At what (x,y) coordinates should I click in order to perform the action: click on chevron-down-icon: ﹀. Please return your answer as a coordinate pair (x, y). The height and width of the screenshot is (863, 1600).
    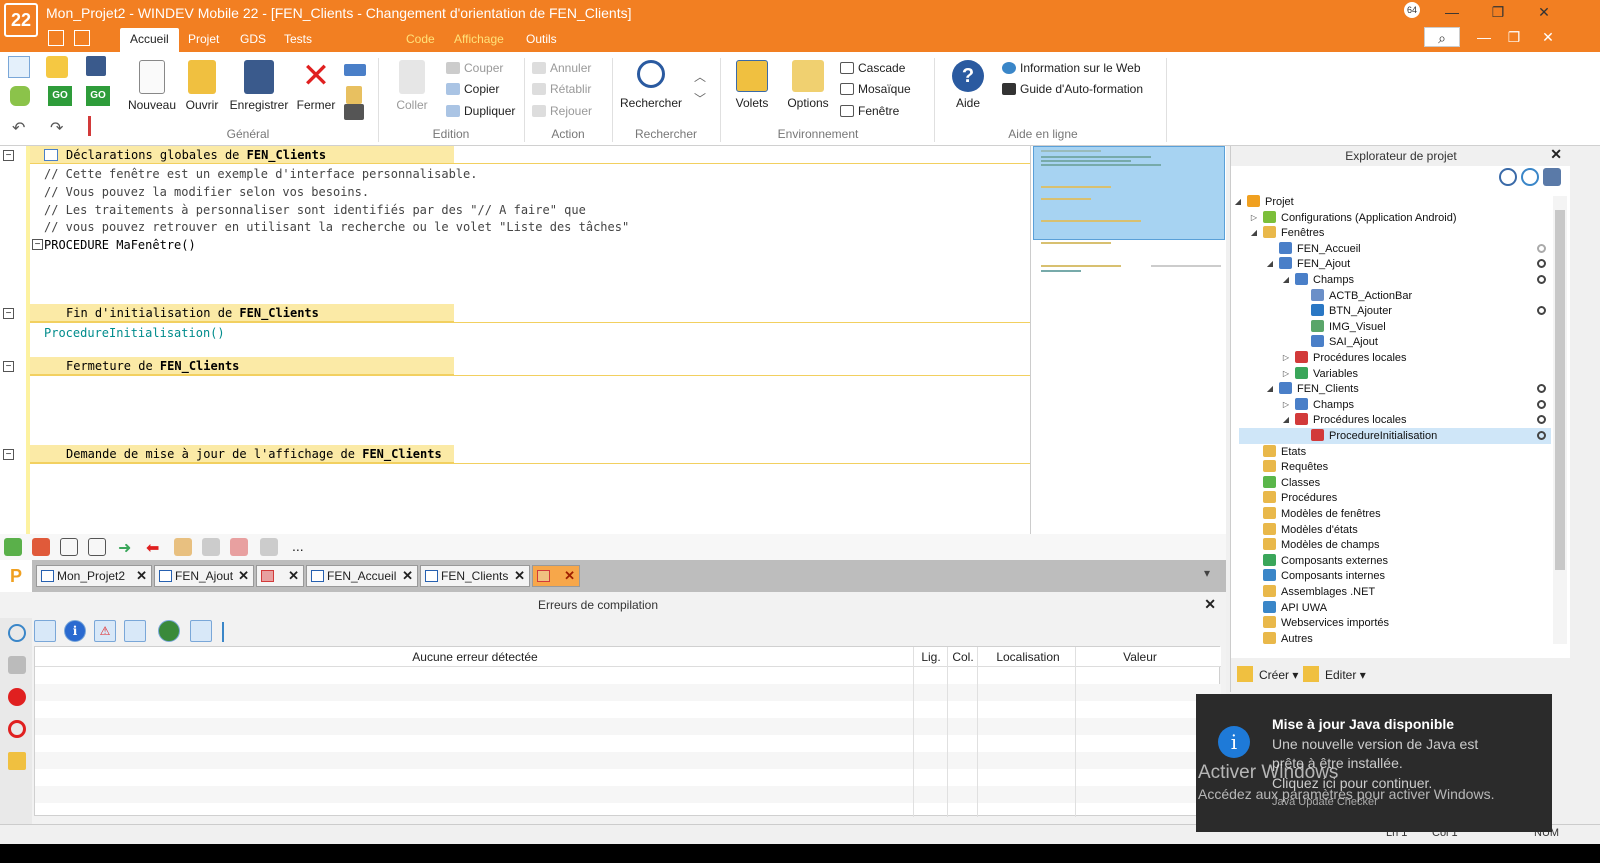
    Looking at the image, I should click on (700, 98).